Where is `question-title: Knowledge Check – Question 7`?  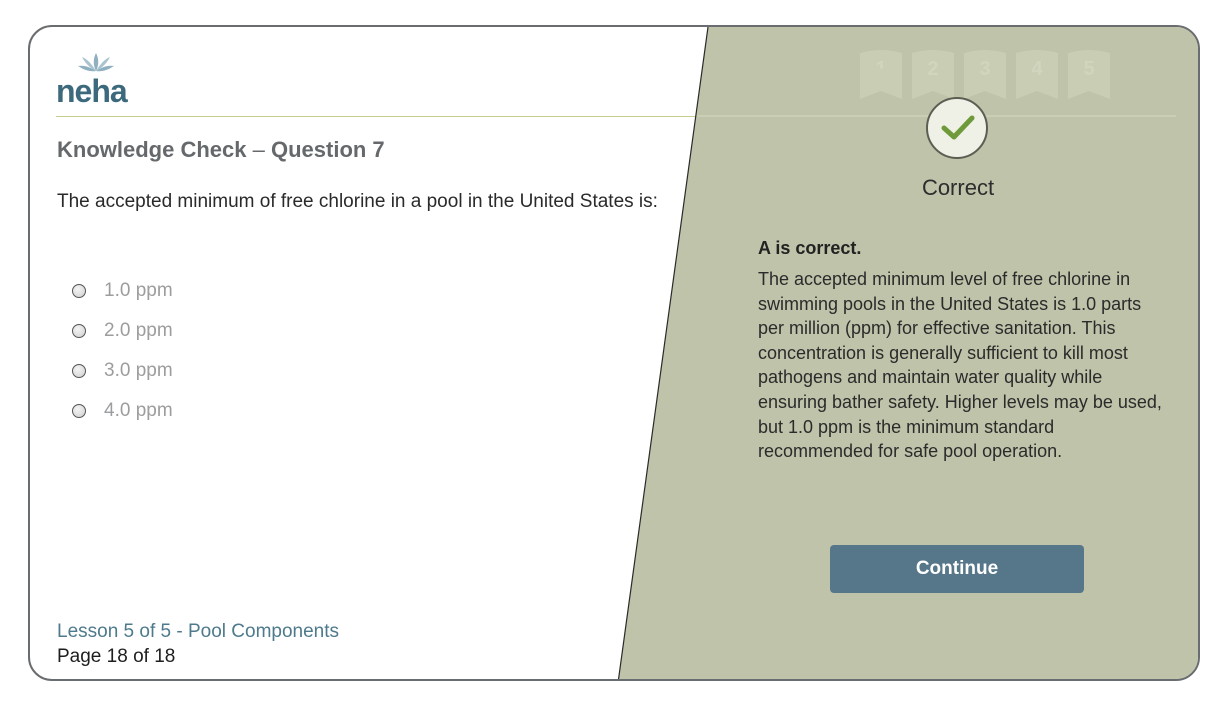
question-title: Knowledge Check – Question 7 is located at coordinates (221, 150).